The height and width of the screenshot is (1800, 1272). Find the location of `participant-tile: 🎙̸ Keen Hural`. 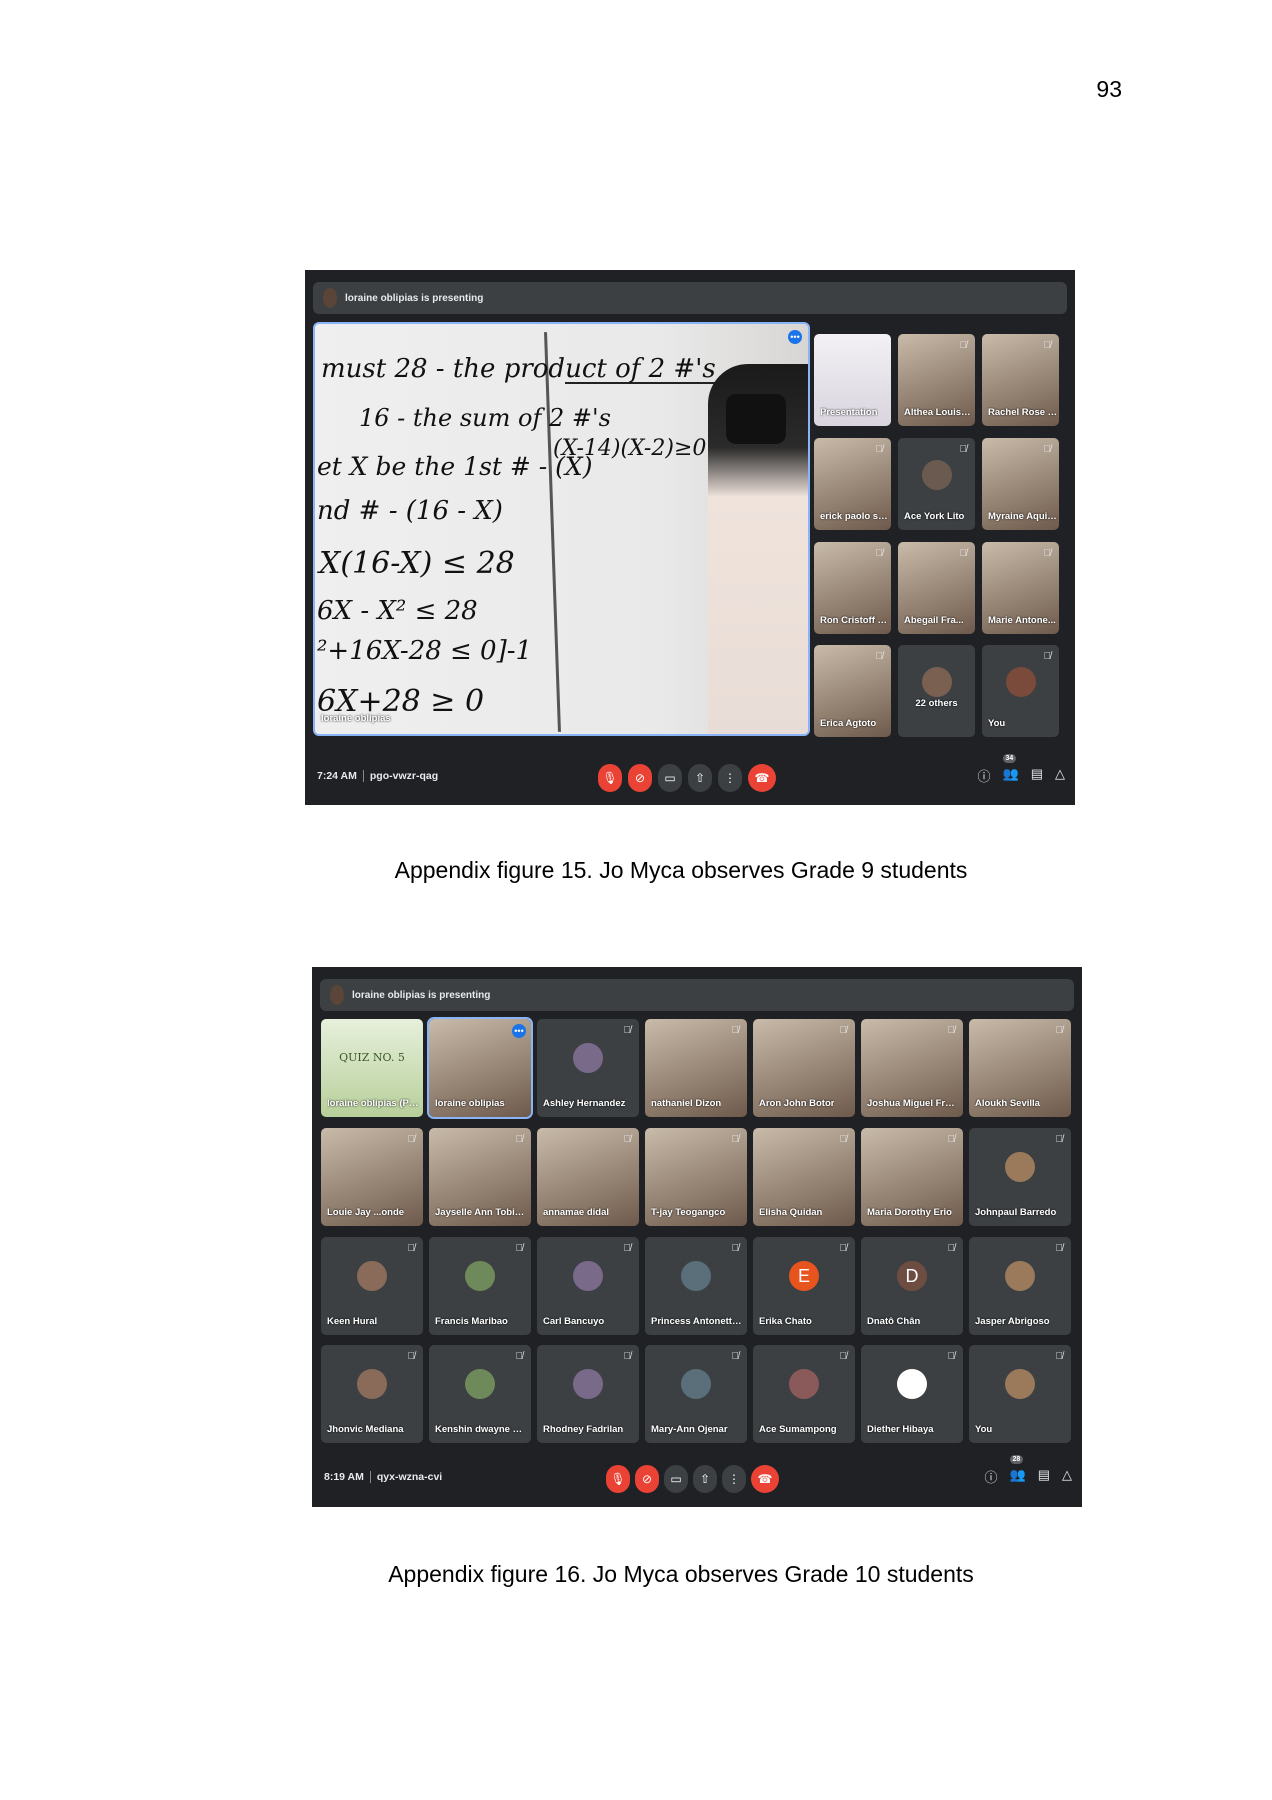

participant-tile: 🎙̸ Keen Hural is located at coordinates (372, 1286).